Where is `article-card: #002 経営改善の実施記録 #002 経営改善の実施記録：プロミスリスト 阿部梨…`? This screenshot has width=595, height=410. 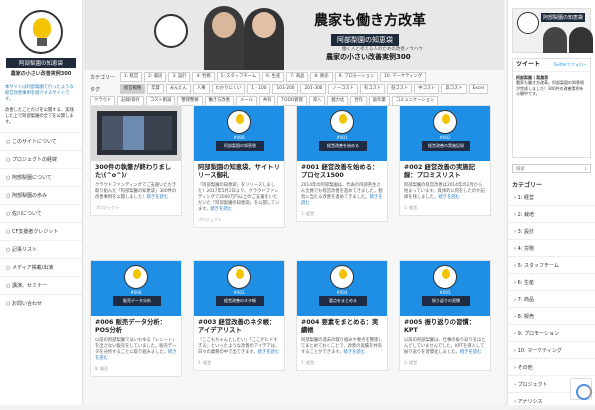
article-card: #002 経営改善の実施記録 #002 経営改善の実施記録：プロミスリスト 阿部梨… is located at coordinates (445, 160).